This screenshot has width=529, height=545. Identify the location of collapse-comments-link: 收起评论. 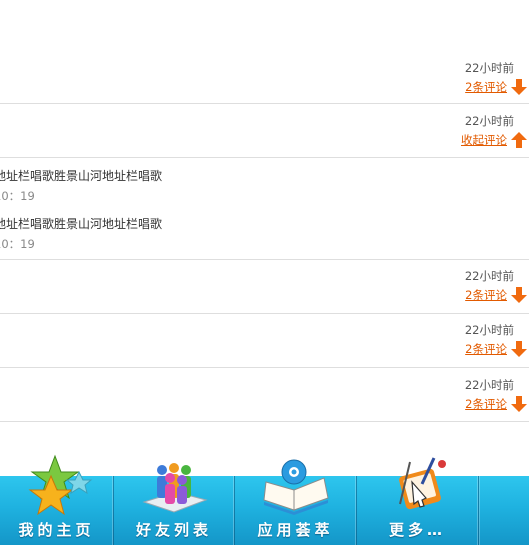
(494, 140).